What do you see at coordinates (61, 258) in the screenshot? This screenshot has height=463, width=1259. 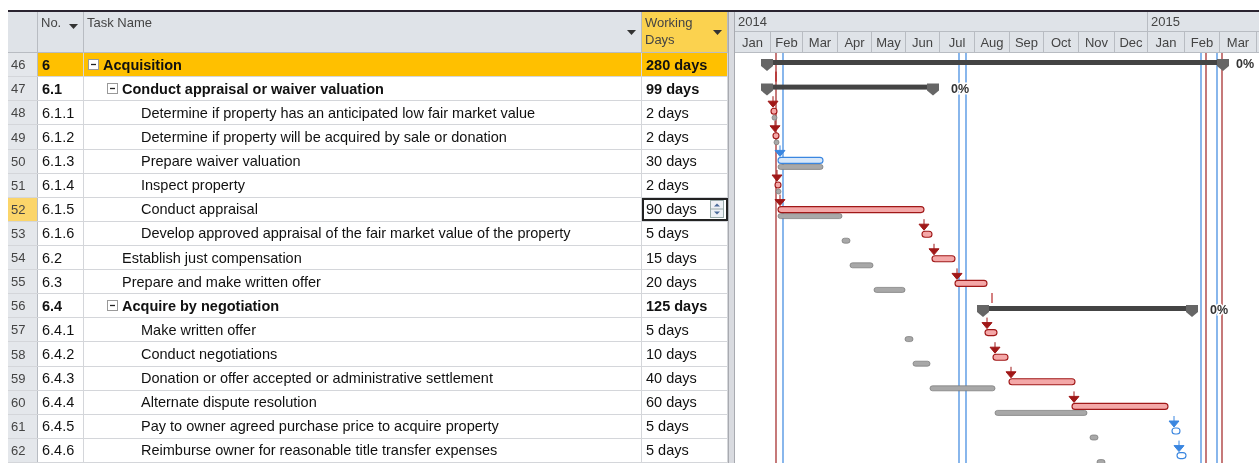 I see `wbs-cell: 6.2` at bounding box center [61, 258].